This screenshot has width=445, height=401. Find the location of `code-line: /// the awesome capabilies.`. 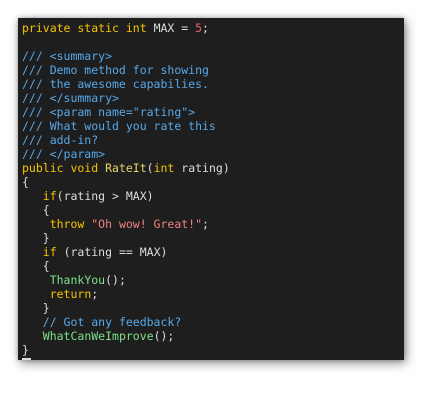

code-line: /// the awesome capabilies. is located at coordinates (126, 84).